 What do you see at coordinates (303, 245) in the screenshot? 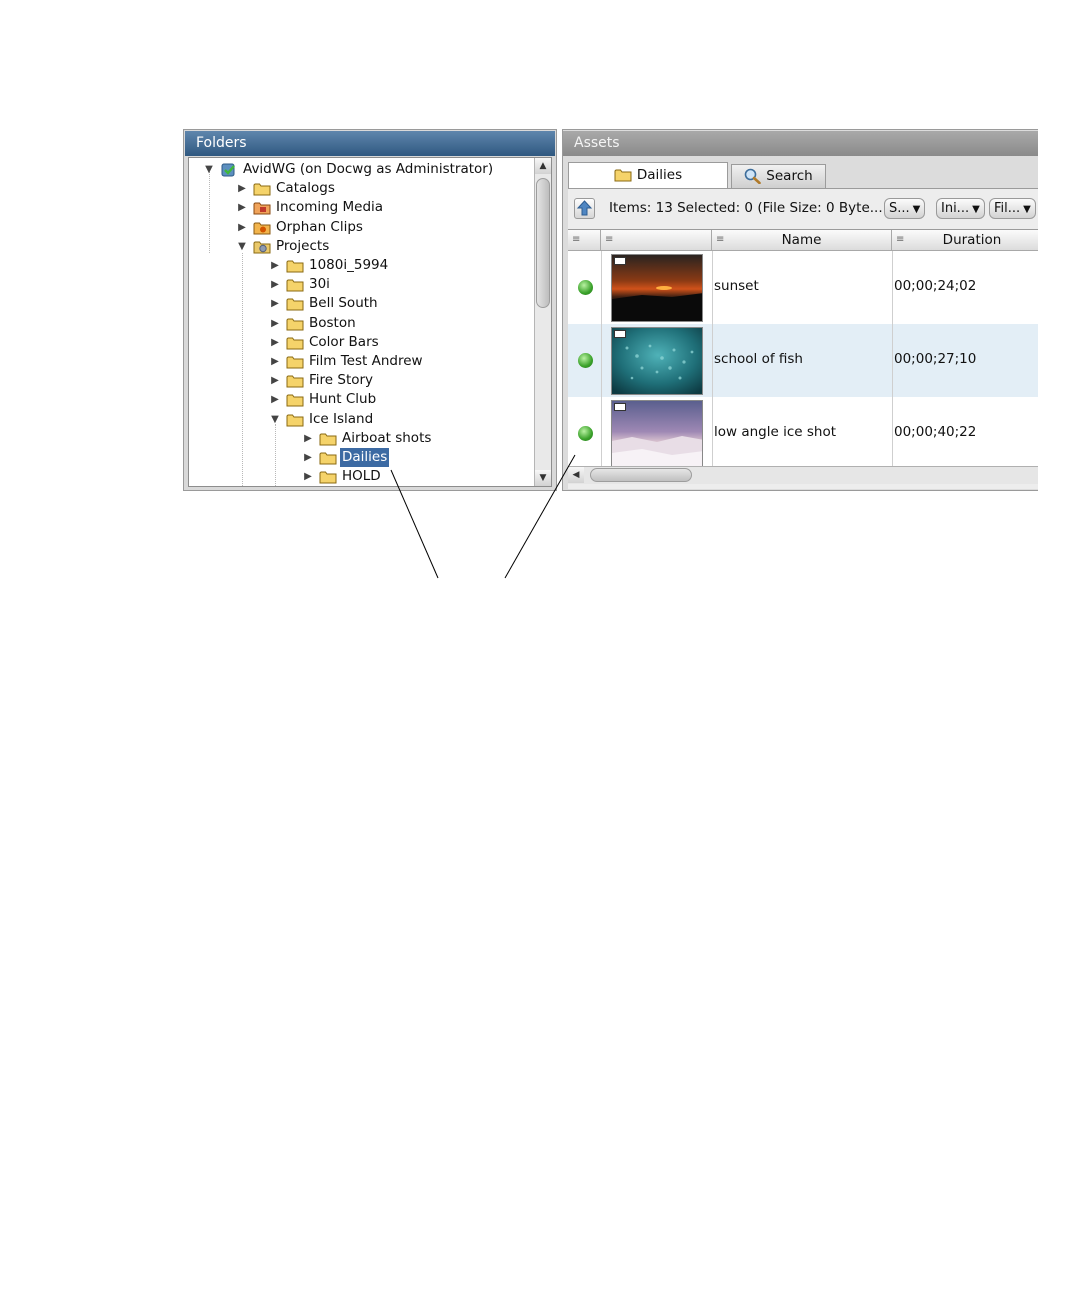
I see `tree-item-label: Projects` at bounding box center [303, 245].